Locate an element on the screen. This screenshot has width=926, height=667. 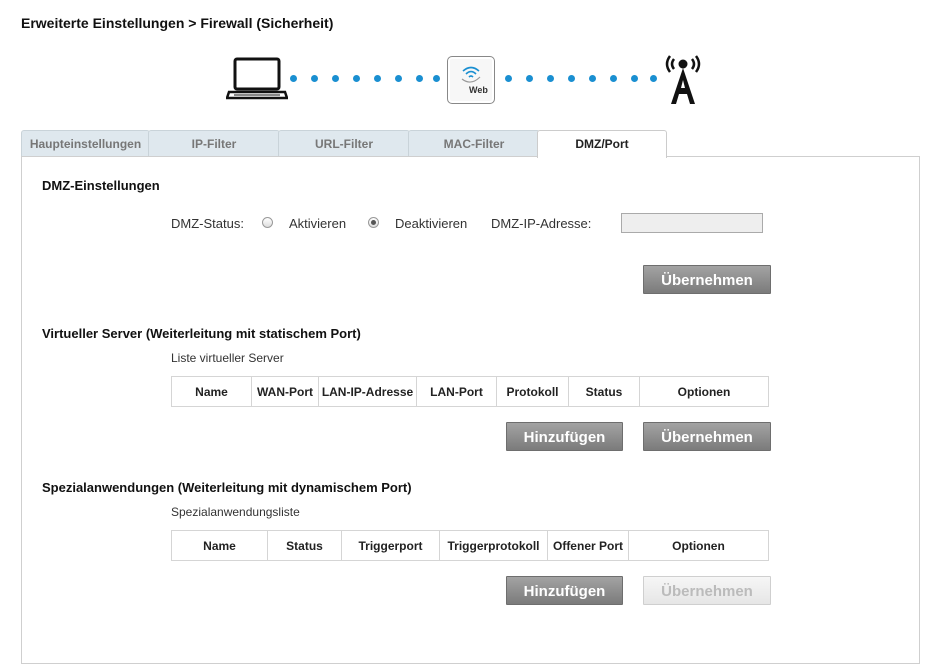
laptop-icon is located at coordinates (257, 78).